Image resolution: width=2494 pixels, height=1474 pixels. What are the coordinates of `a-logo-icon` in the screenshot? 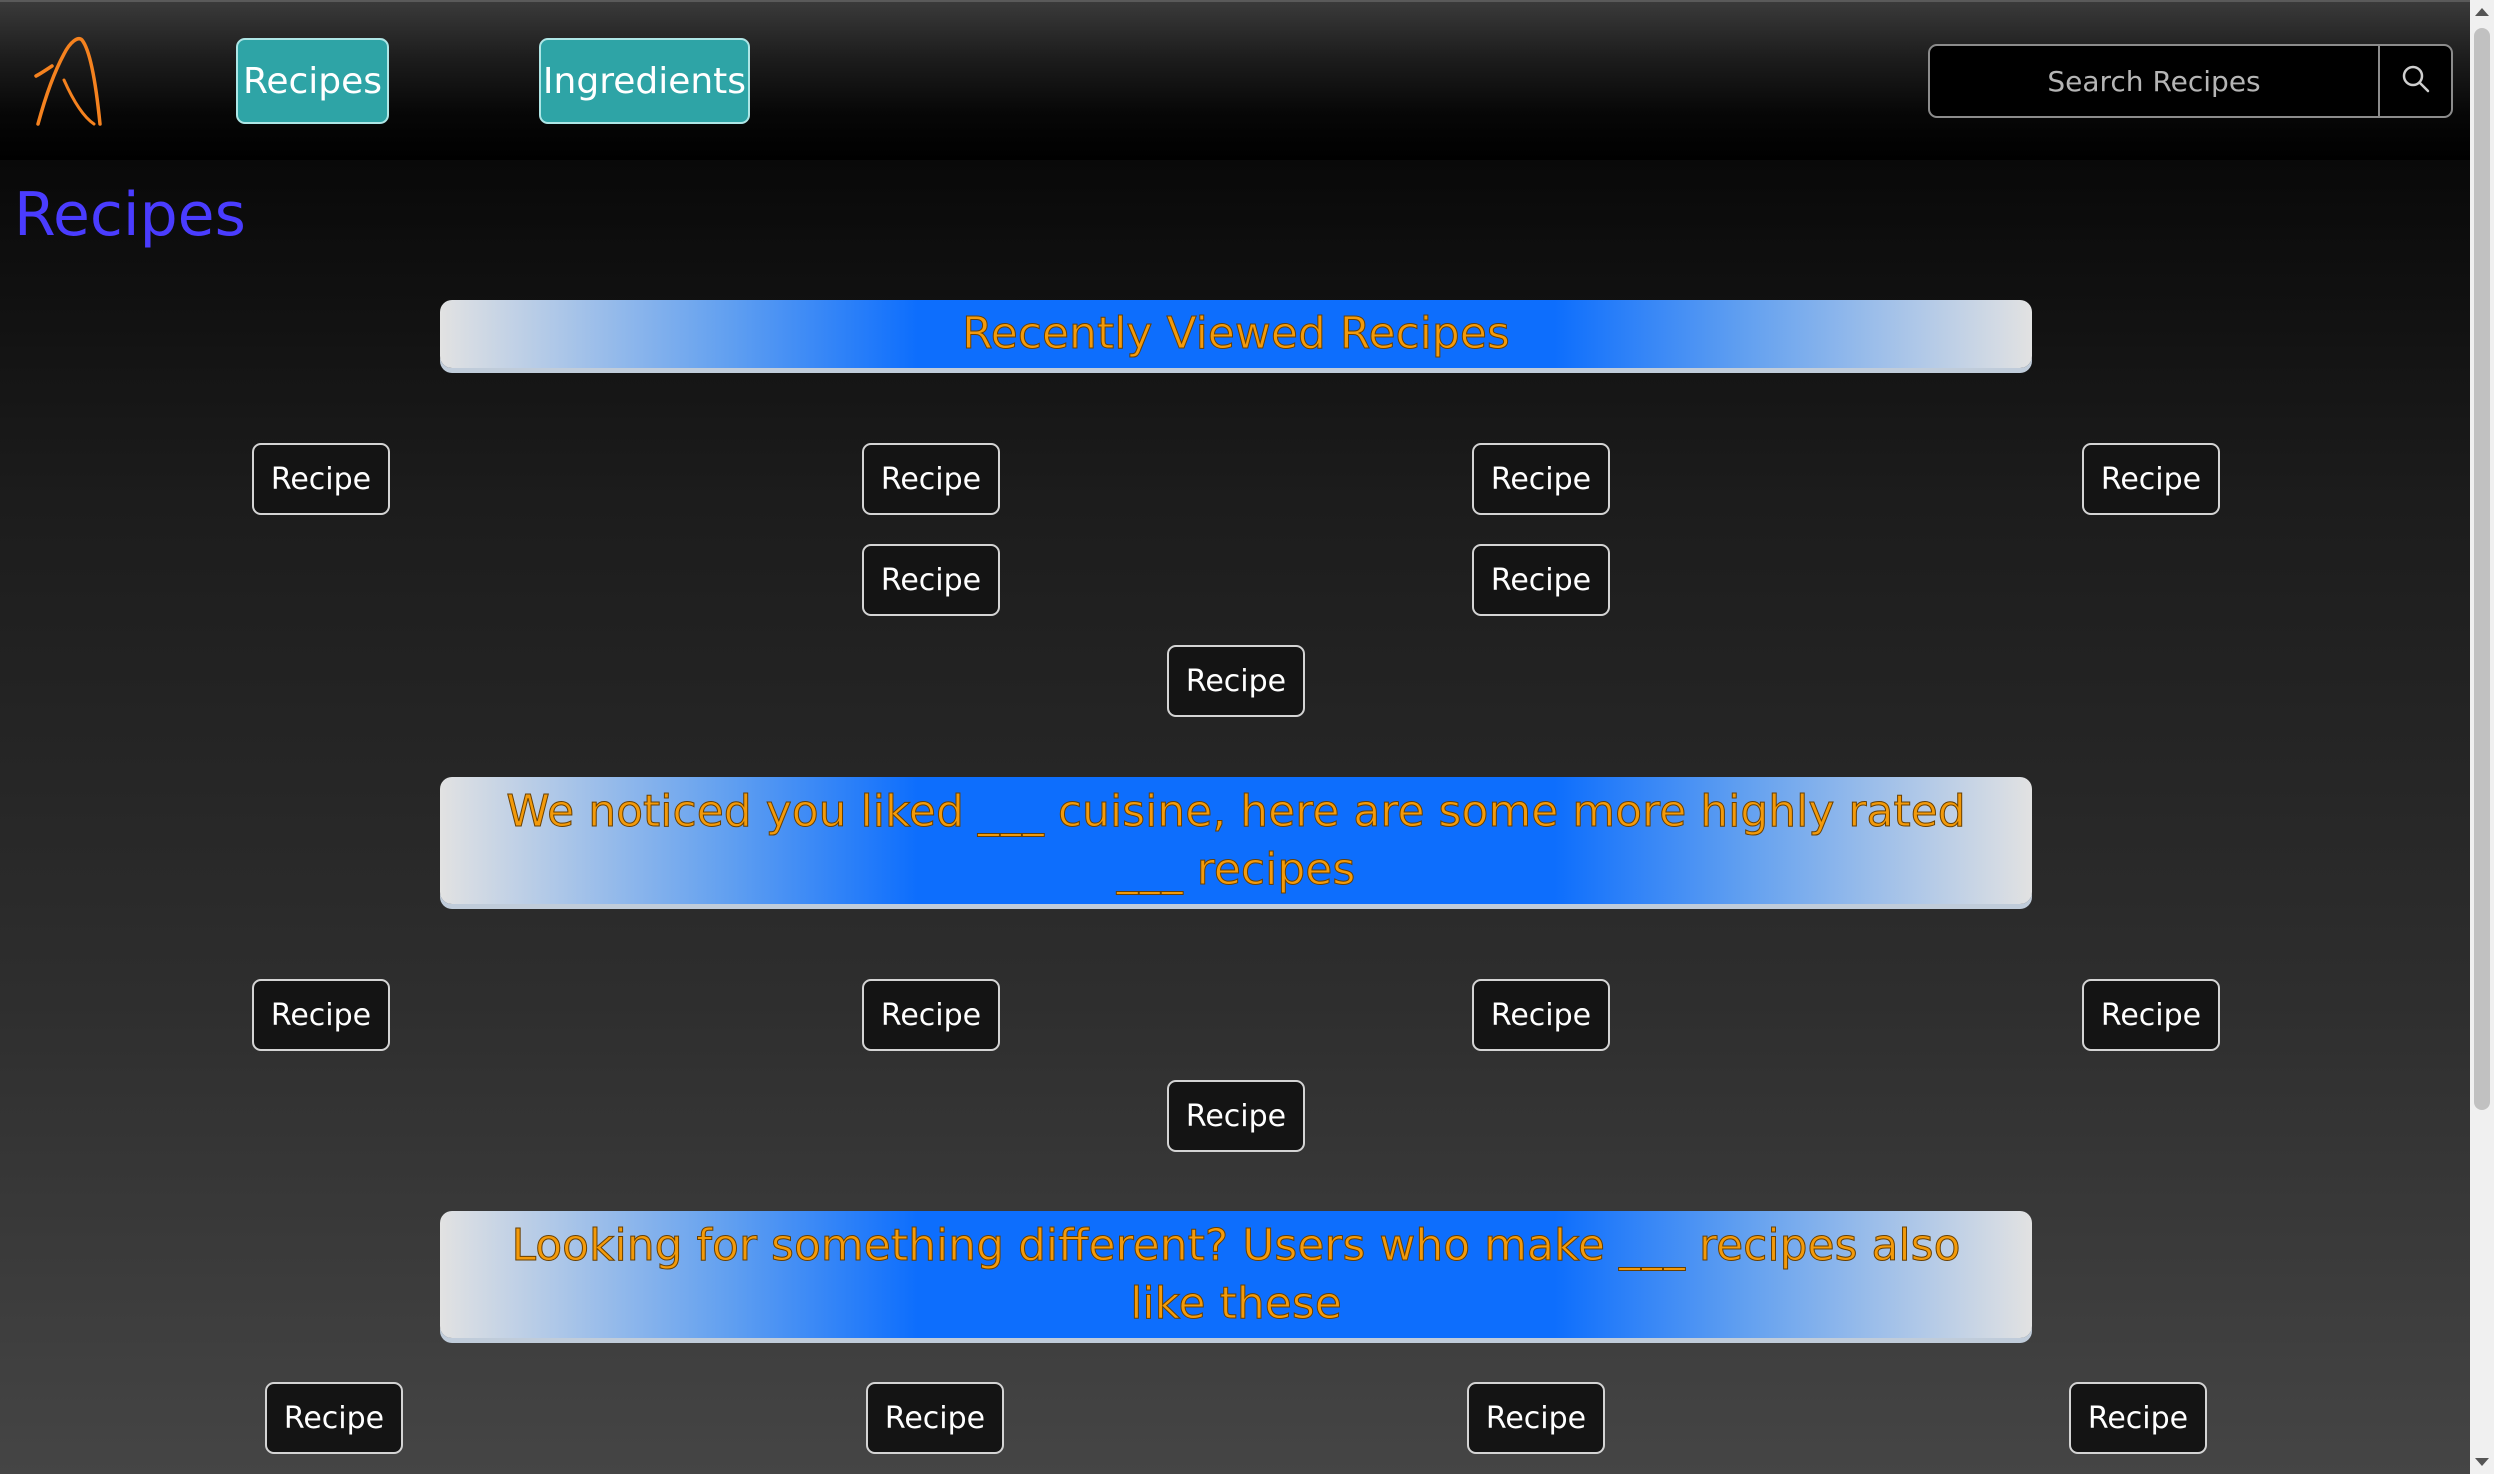 It's located at (80, 82).